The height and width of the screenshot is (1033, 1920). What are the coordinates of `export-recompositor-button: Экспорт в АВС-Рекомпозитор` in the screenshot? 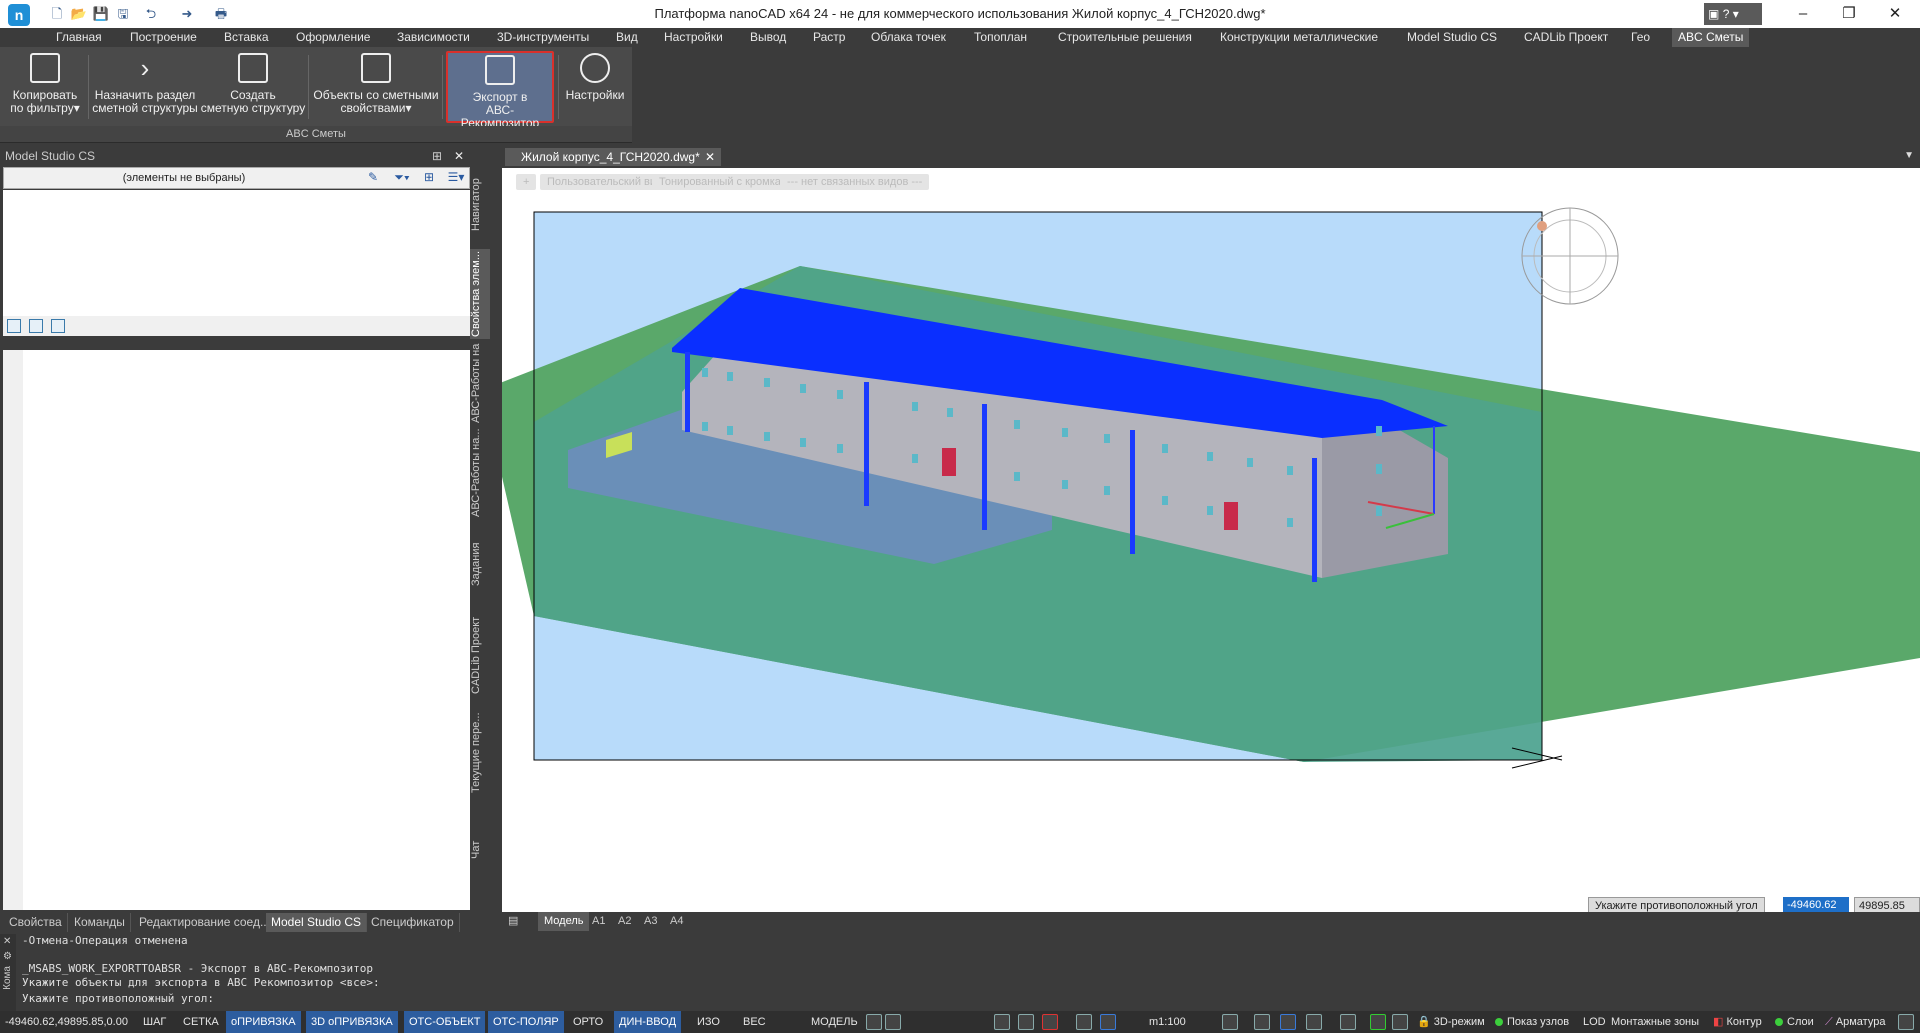 It's located at (500, 90).